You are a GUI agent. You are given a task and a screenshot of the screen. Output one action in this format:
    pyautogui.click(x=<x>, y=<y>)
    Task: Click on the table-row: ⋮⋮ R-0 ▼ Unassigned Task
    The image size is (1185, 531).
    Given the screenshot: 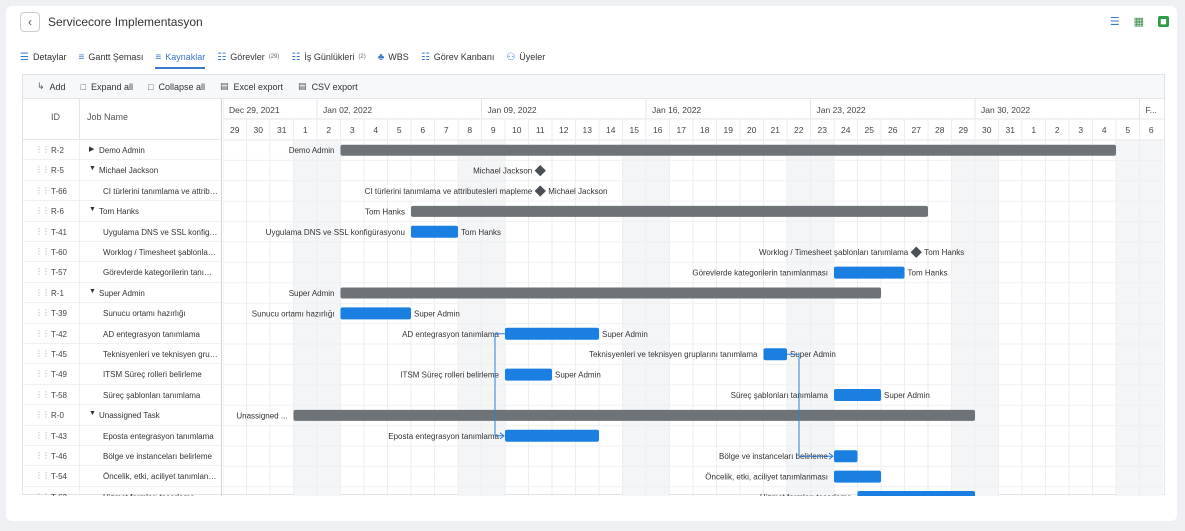 What is the action you would take?
    pyautogui.click(x=122, y=415)
    